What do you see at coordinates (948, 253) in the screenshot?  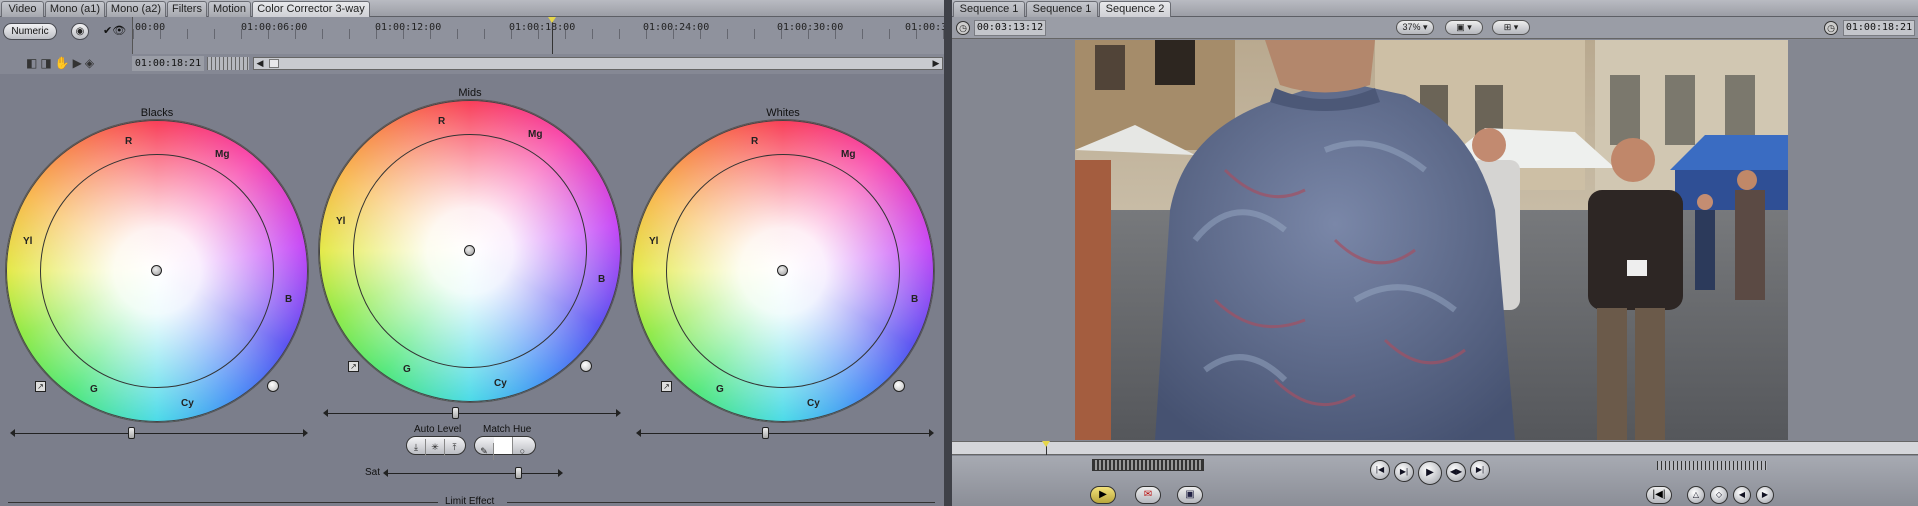 I see `pane-divider` at bounding box center [948, 253].